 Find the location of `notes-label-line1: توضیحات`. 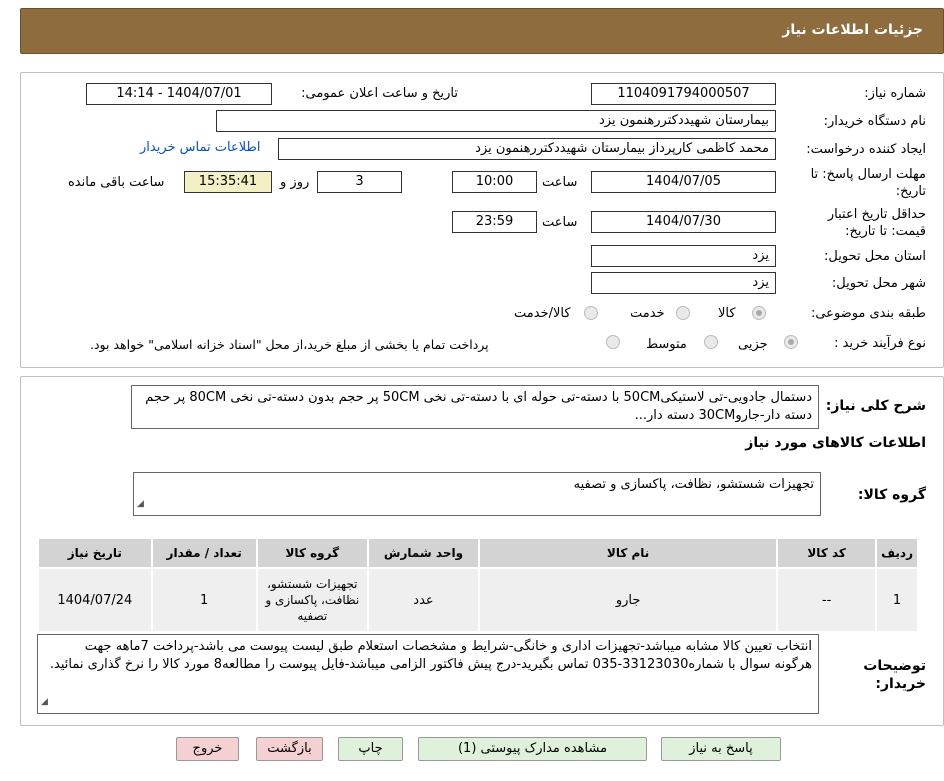

notes-label-line1: توضیحات is located at coordinates (894, 666).